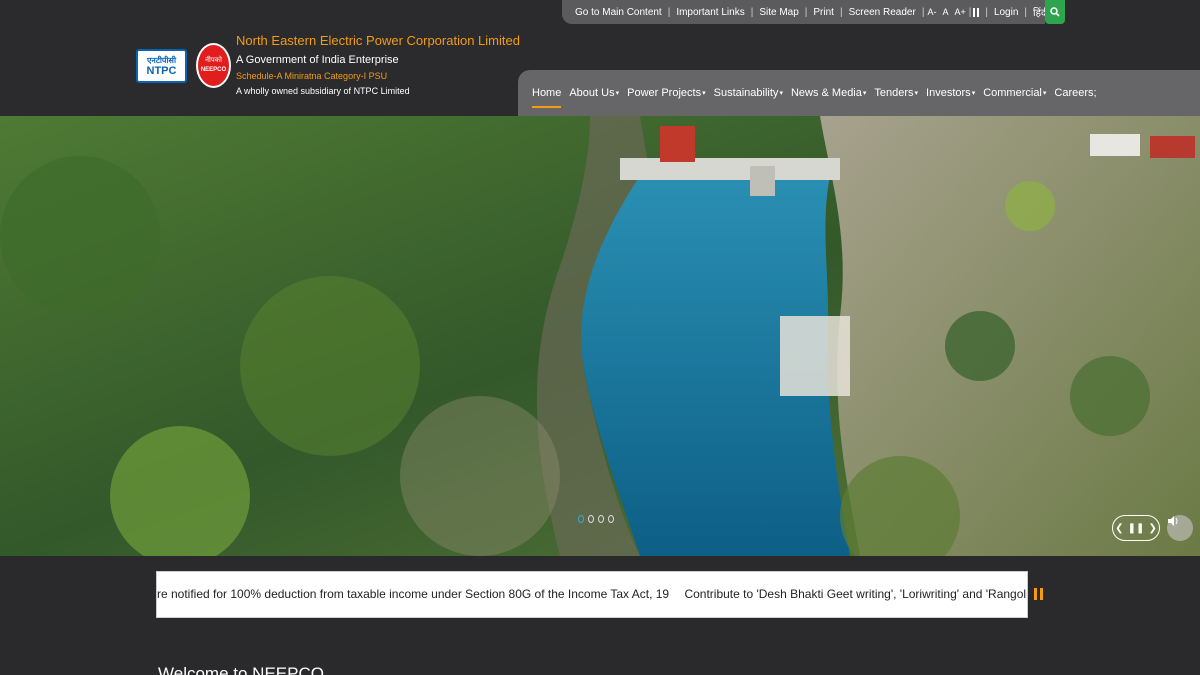 Image resolution: width=1200 pixels, height=675 pixels. Describe the element at coordinates (1119, 528) in the screenshot. I see `previous-slide-button: ❮` at that location.